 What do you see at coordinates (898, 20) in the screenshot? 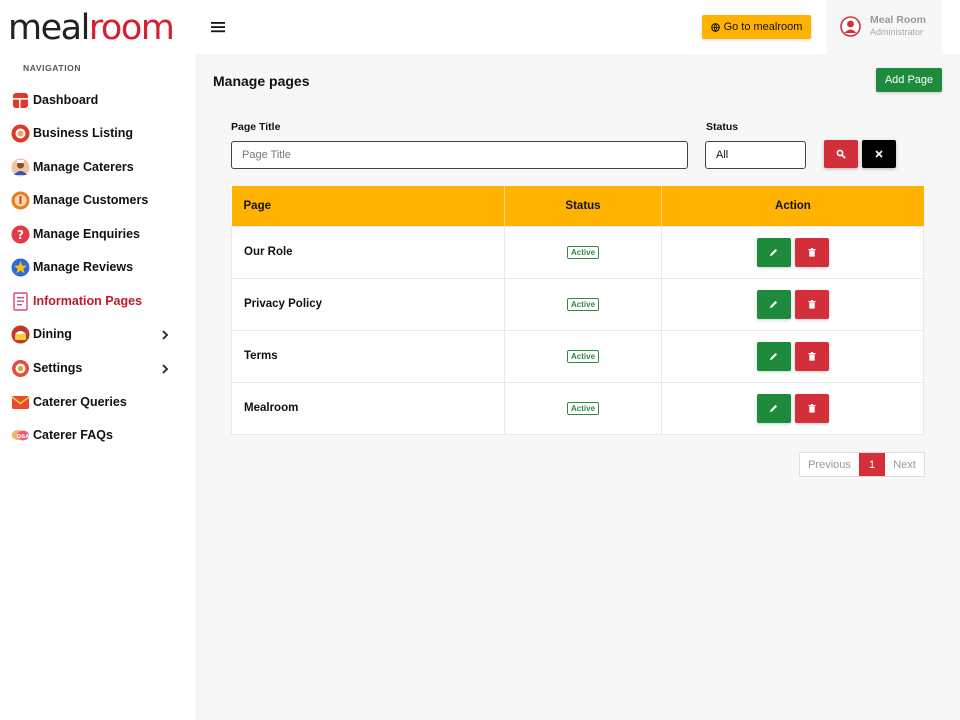
I see `user-name: Meal Room` at bounding box center [898, 20].